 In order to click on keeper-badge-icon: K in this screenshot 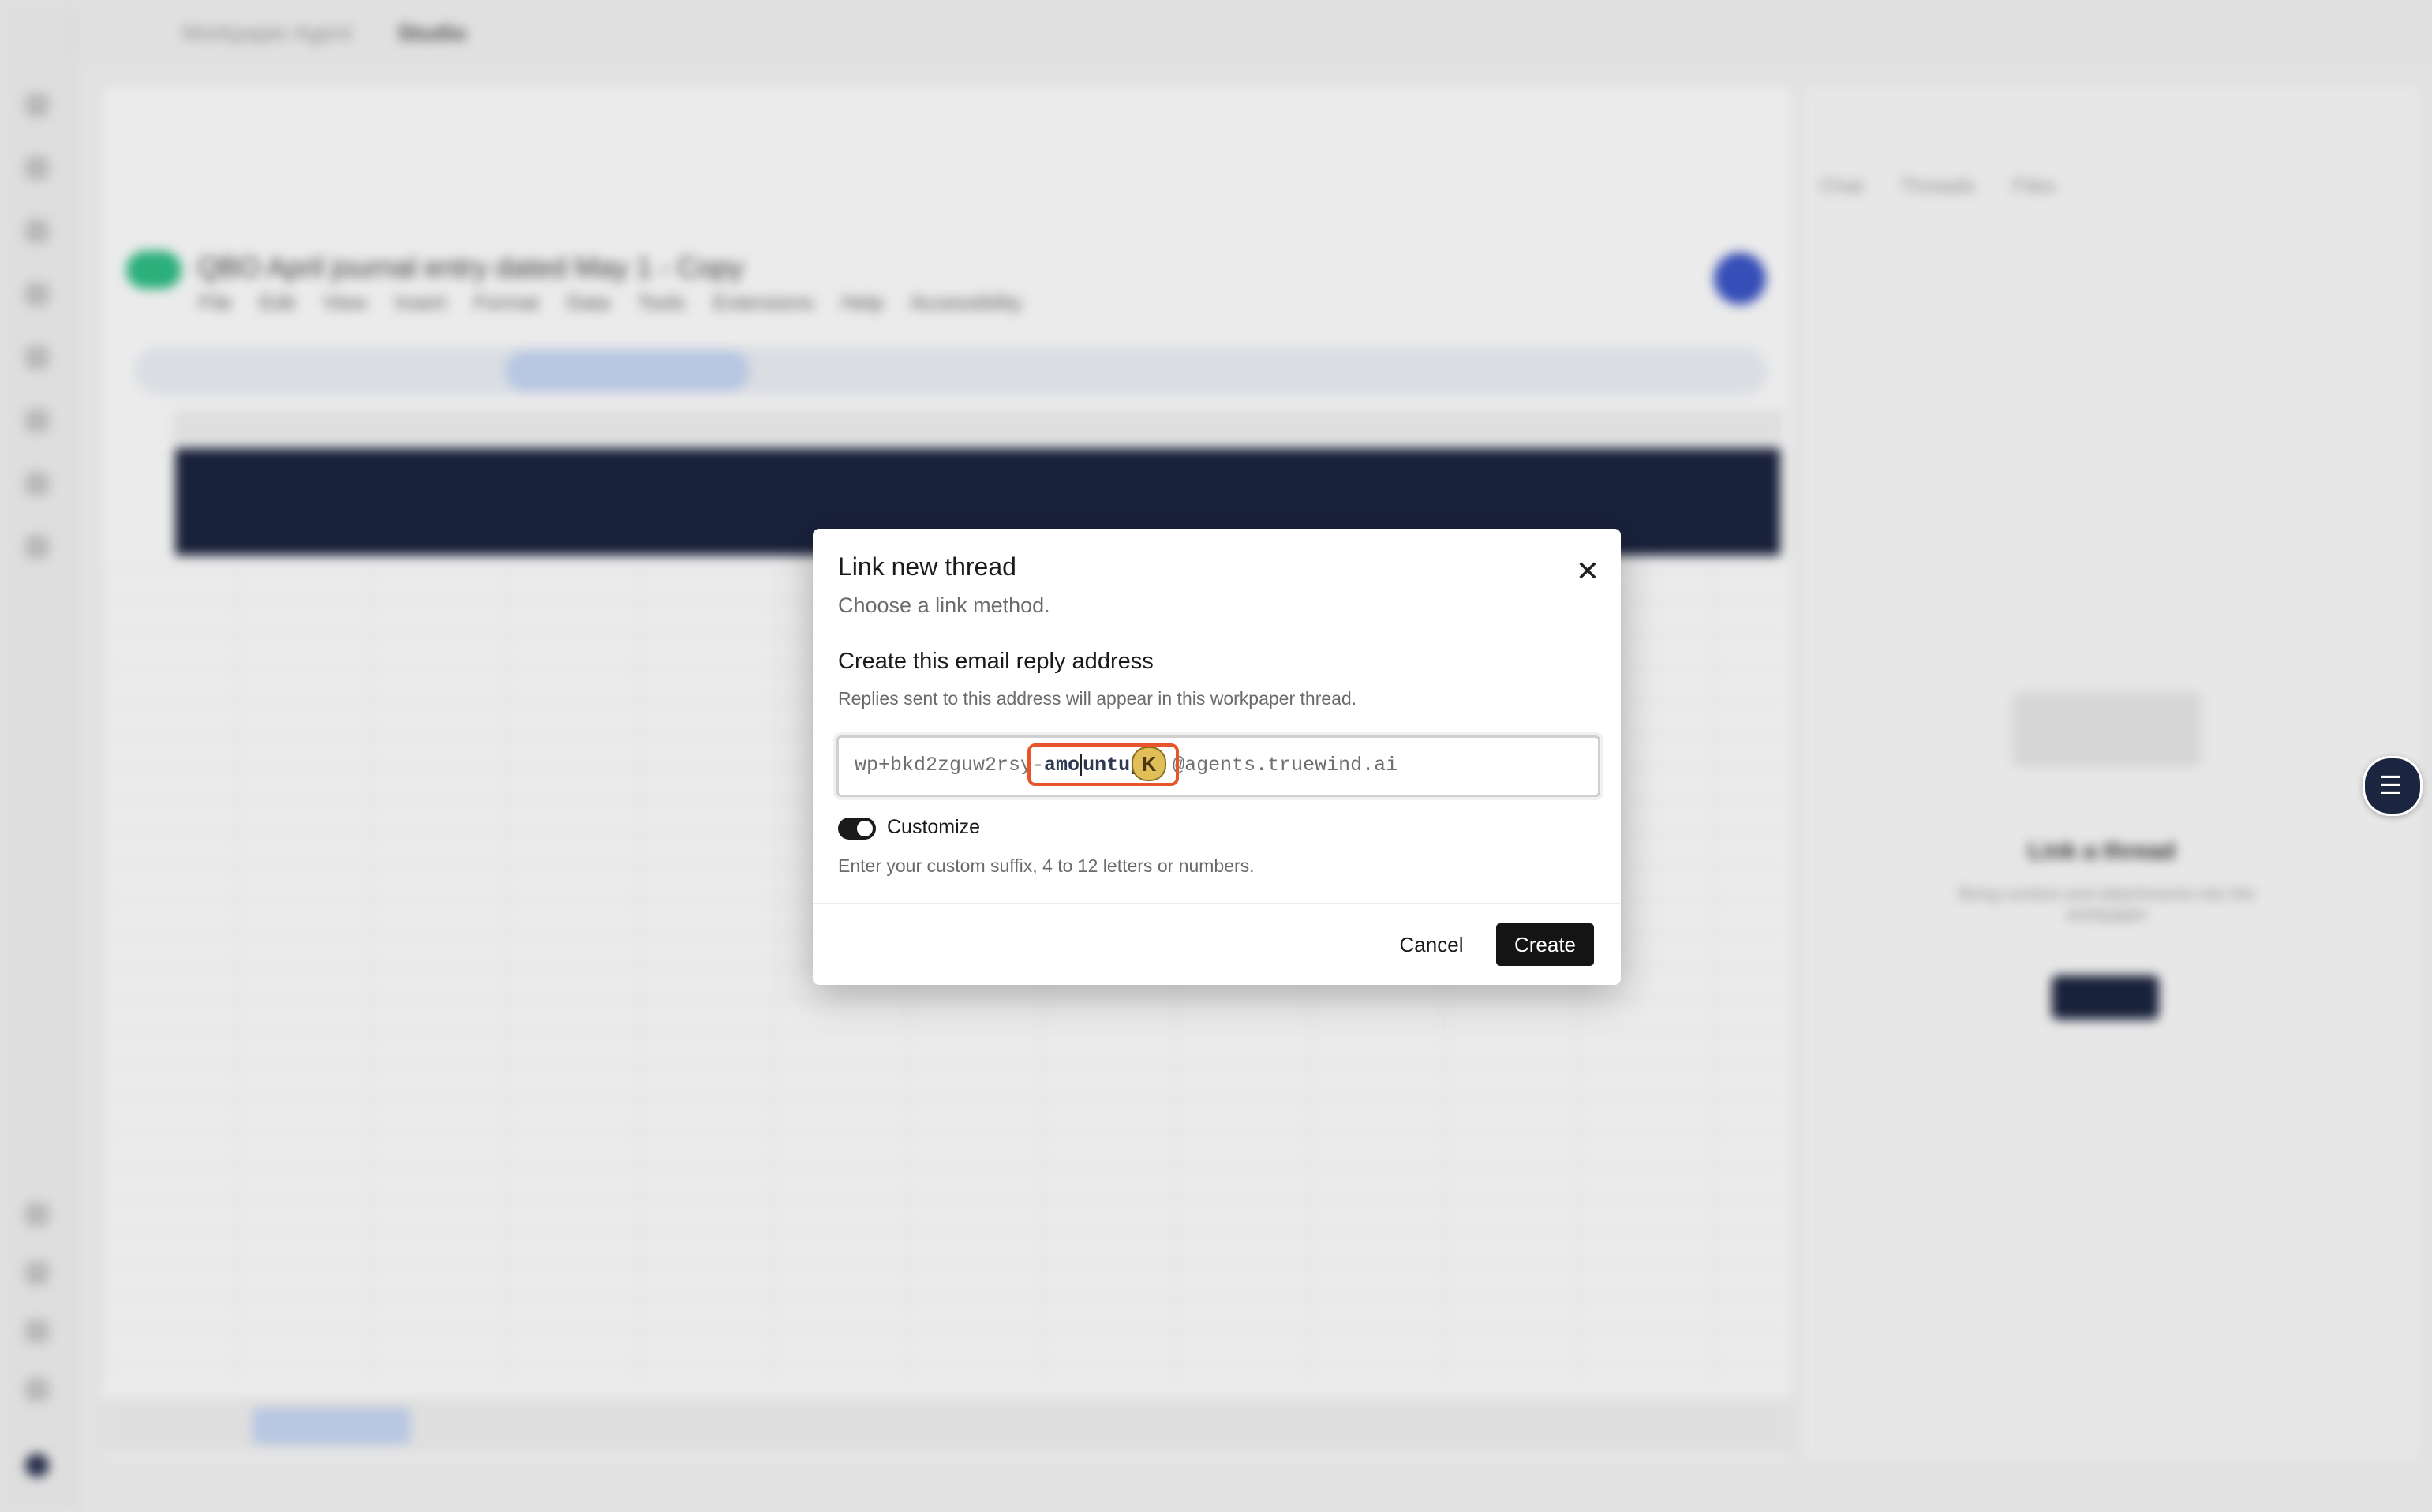, I will do `click(1149, 764)`.